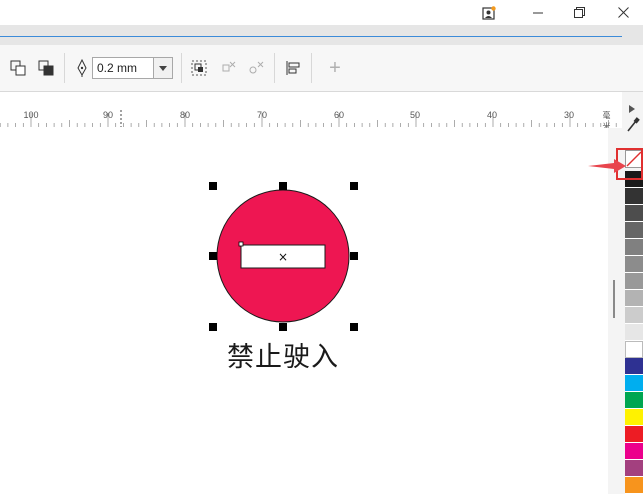 The height and width of the screenshot is (494, 643). Describe the element at coordinates (283, 354) in the screenshot. I see `sign-caption: 禁止驶入` at that location.